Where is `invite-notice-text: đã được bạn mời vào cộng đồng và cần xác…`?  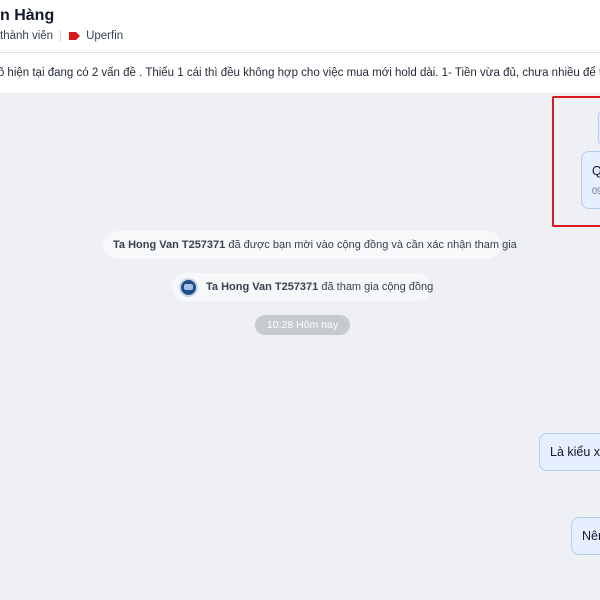
invite-notice-text: đã được bạn mời vào cộng đồng và cần xác… is located at coordinates (371, 245).